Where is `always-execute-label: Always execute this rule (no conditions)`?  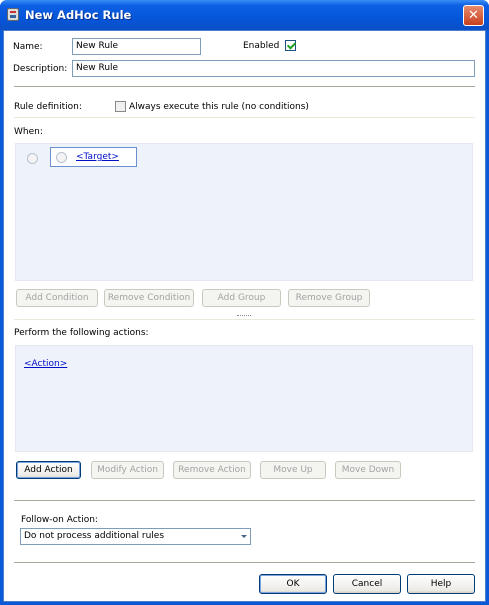 always-execute-label: Always execute this rule (no conditions) is located at coordinates (219, 107).